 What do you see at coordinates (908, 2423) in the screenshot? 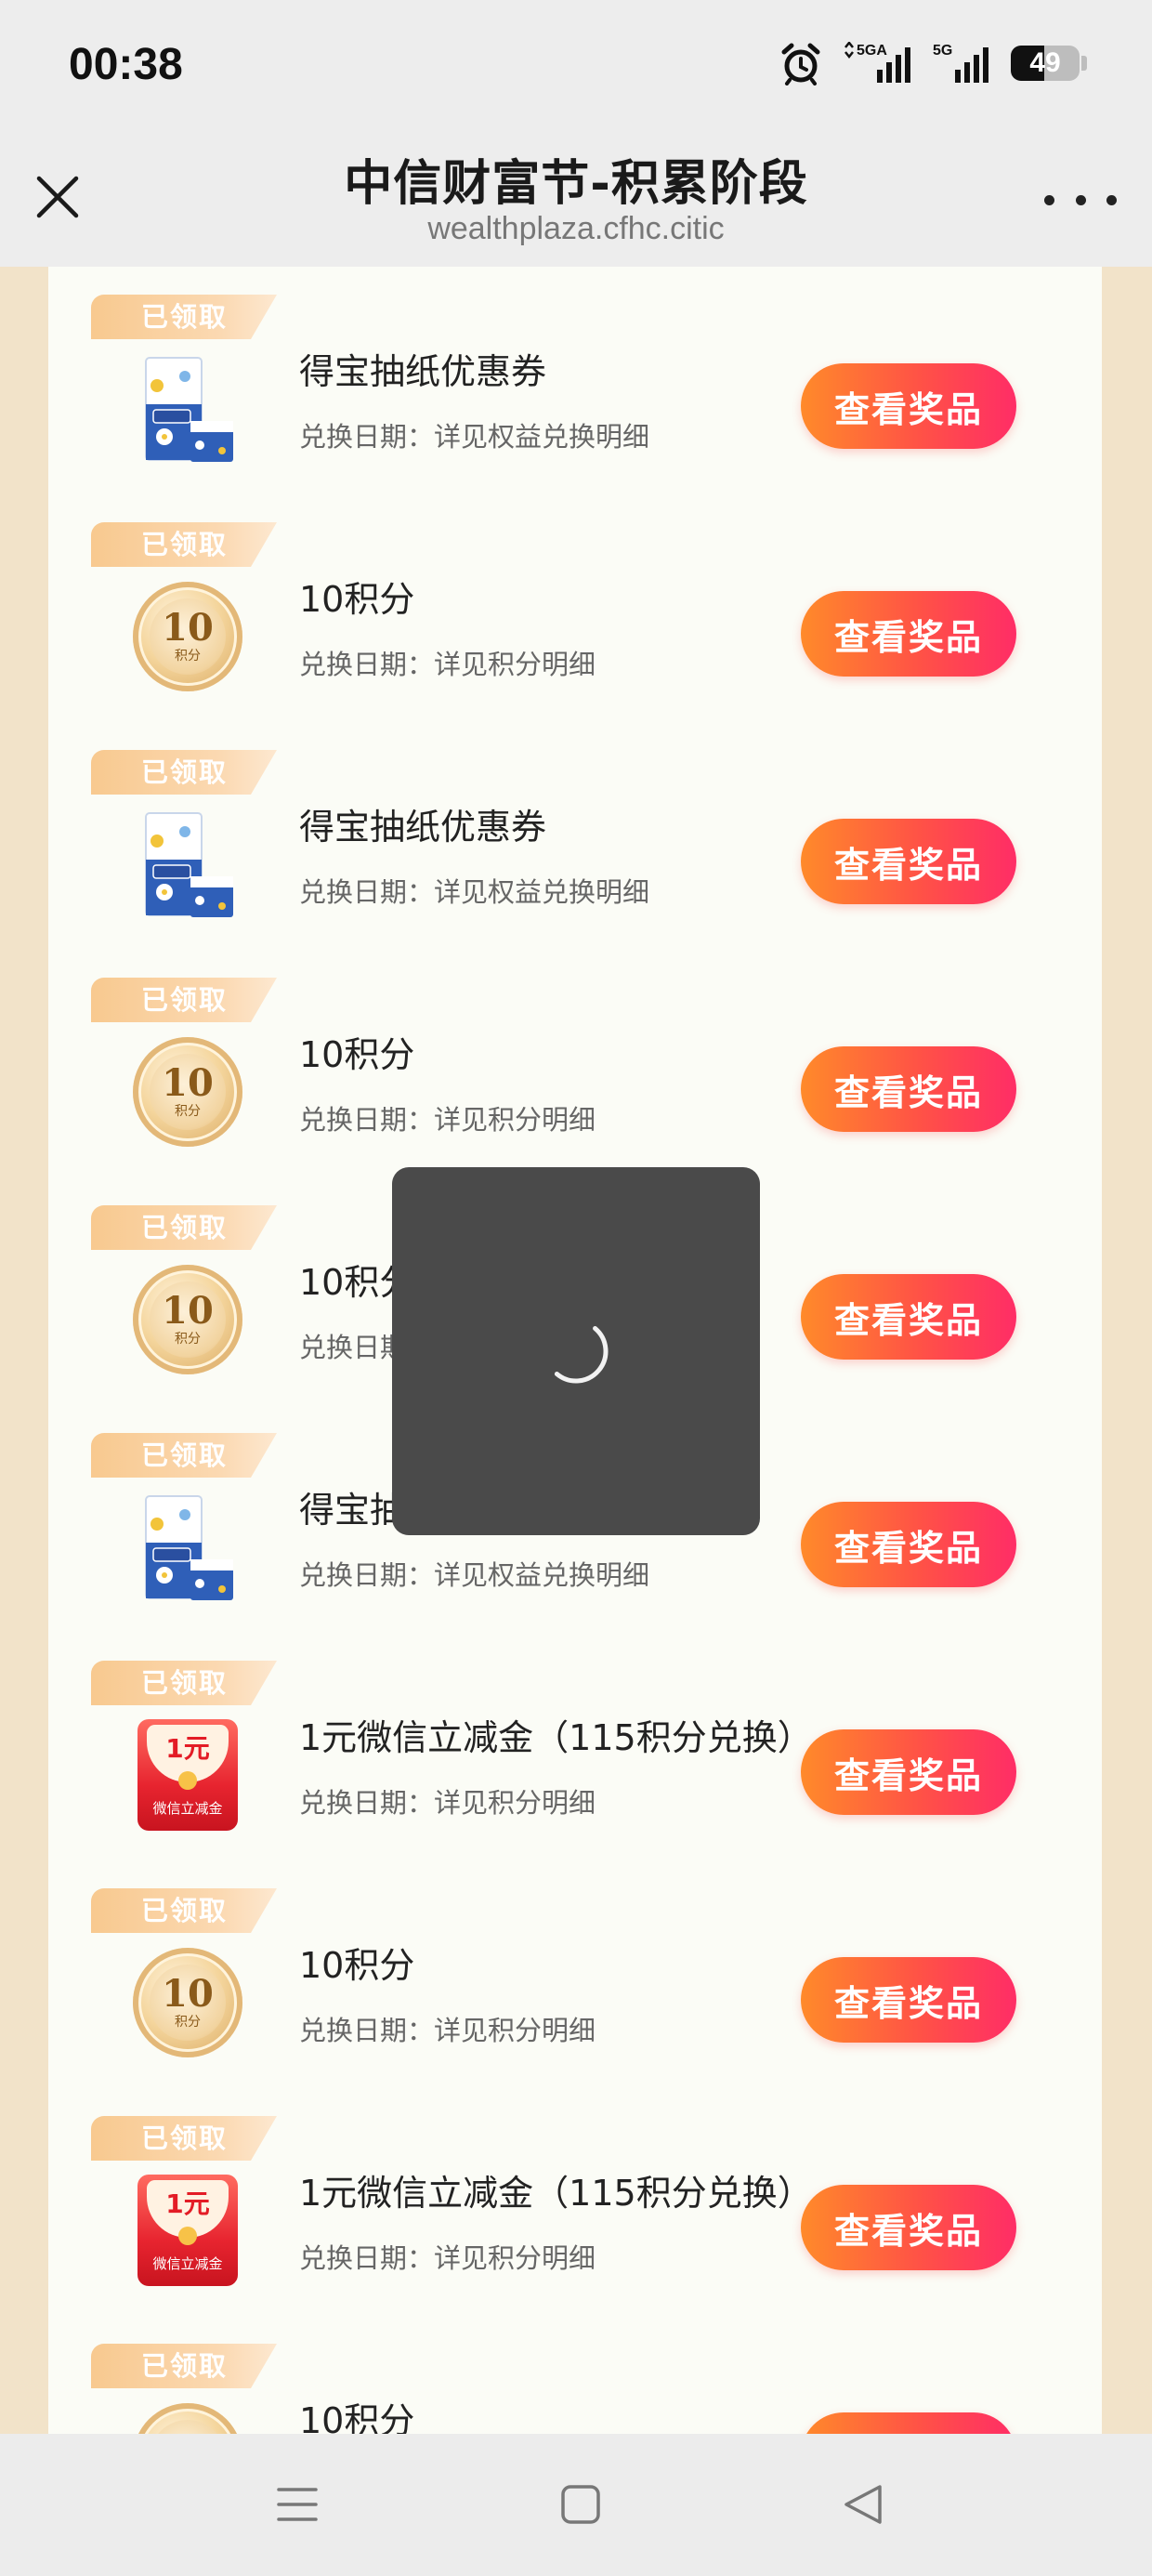
I see `view-prize-button` at bounding box center [908, 2423].